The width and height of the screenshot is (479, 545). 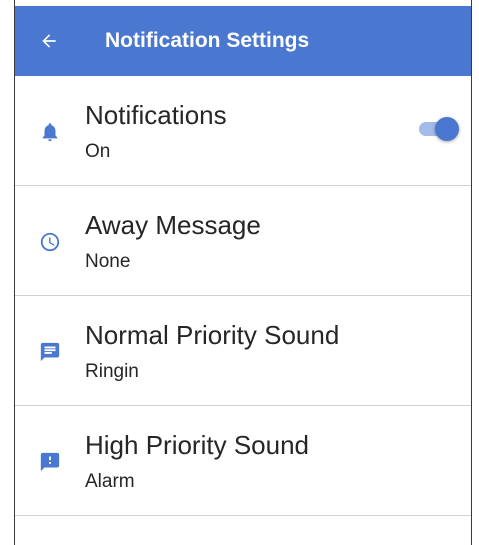 I want to click on right-border, so click(x=471, y=272).